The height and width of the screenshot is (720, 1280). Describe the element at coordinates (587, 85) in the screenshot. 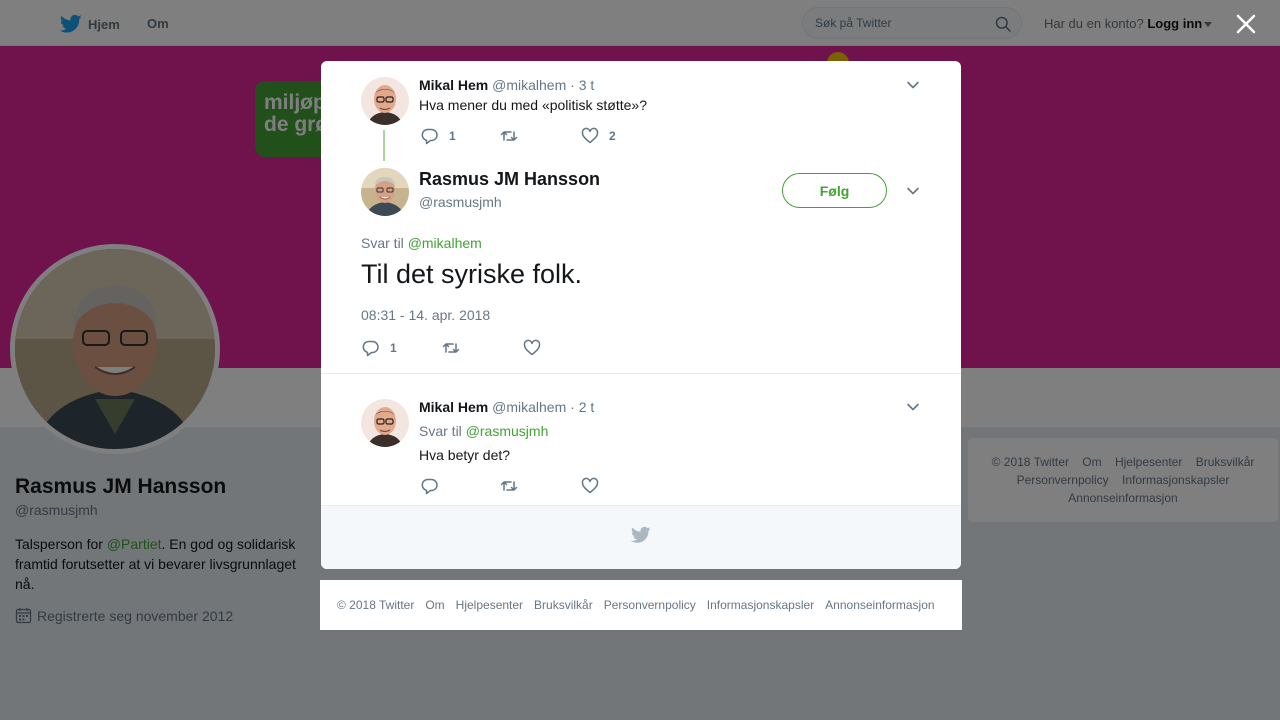

I see `tweet-time: 3 t` at that location.